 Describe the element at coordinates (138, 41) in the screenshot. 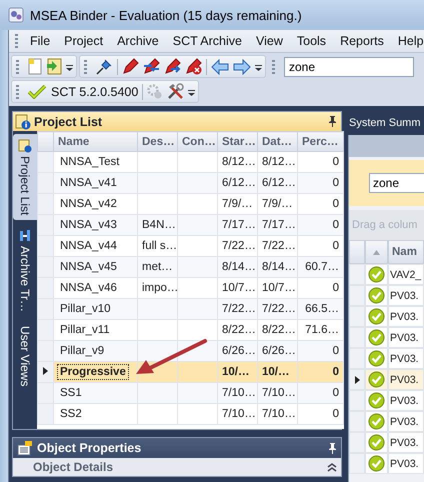

I see `menu-item: Archive` at that location.